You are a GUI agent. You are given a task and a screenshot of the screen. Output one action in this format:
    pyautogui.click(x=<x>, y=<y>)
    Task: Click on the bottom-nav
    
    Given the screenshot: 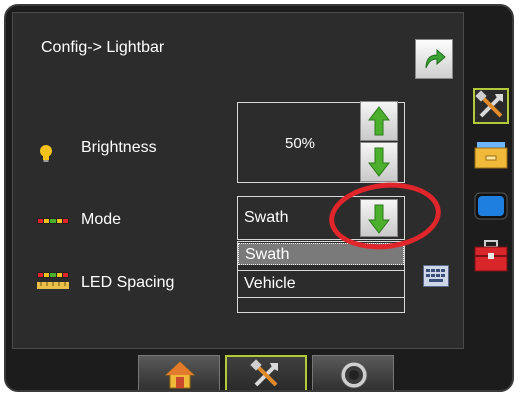 What is the action you would take?
    pyautogui.click(x=268, y=372)
    